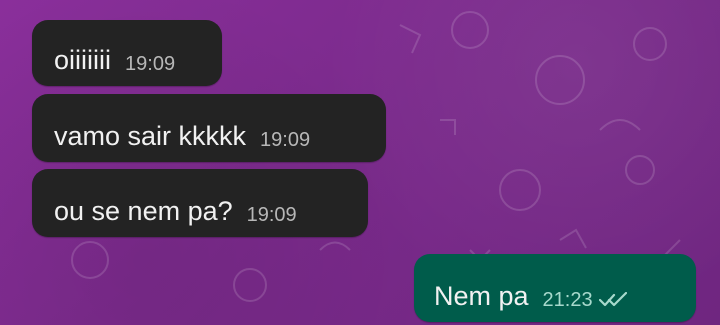 This screenshot has width=720, height=325. What do you see at coordinates (83, 60) in the screenshot?
I see `message-text: oiiiiiii` at bounding box center [83, 60].